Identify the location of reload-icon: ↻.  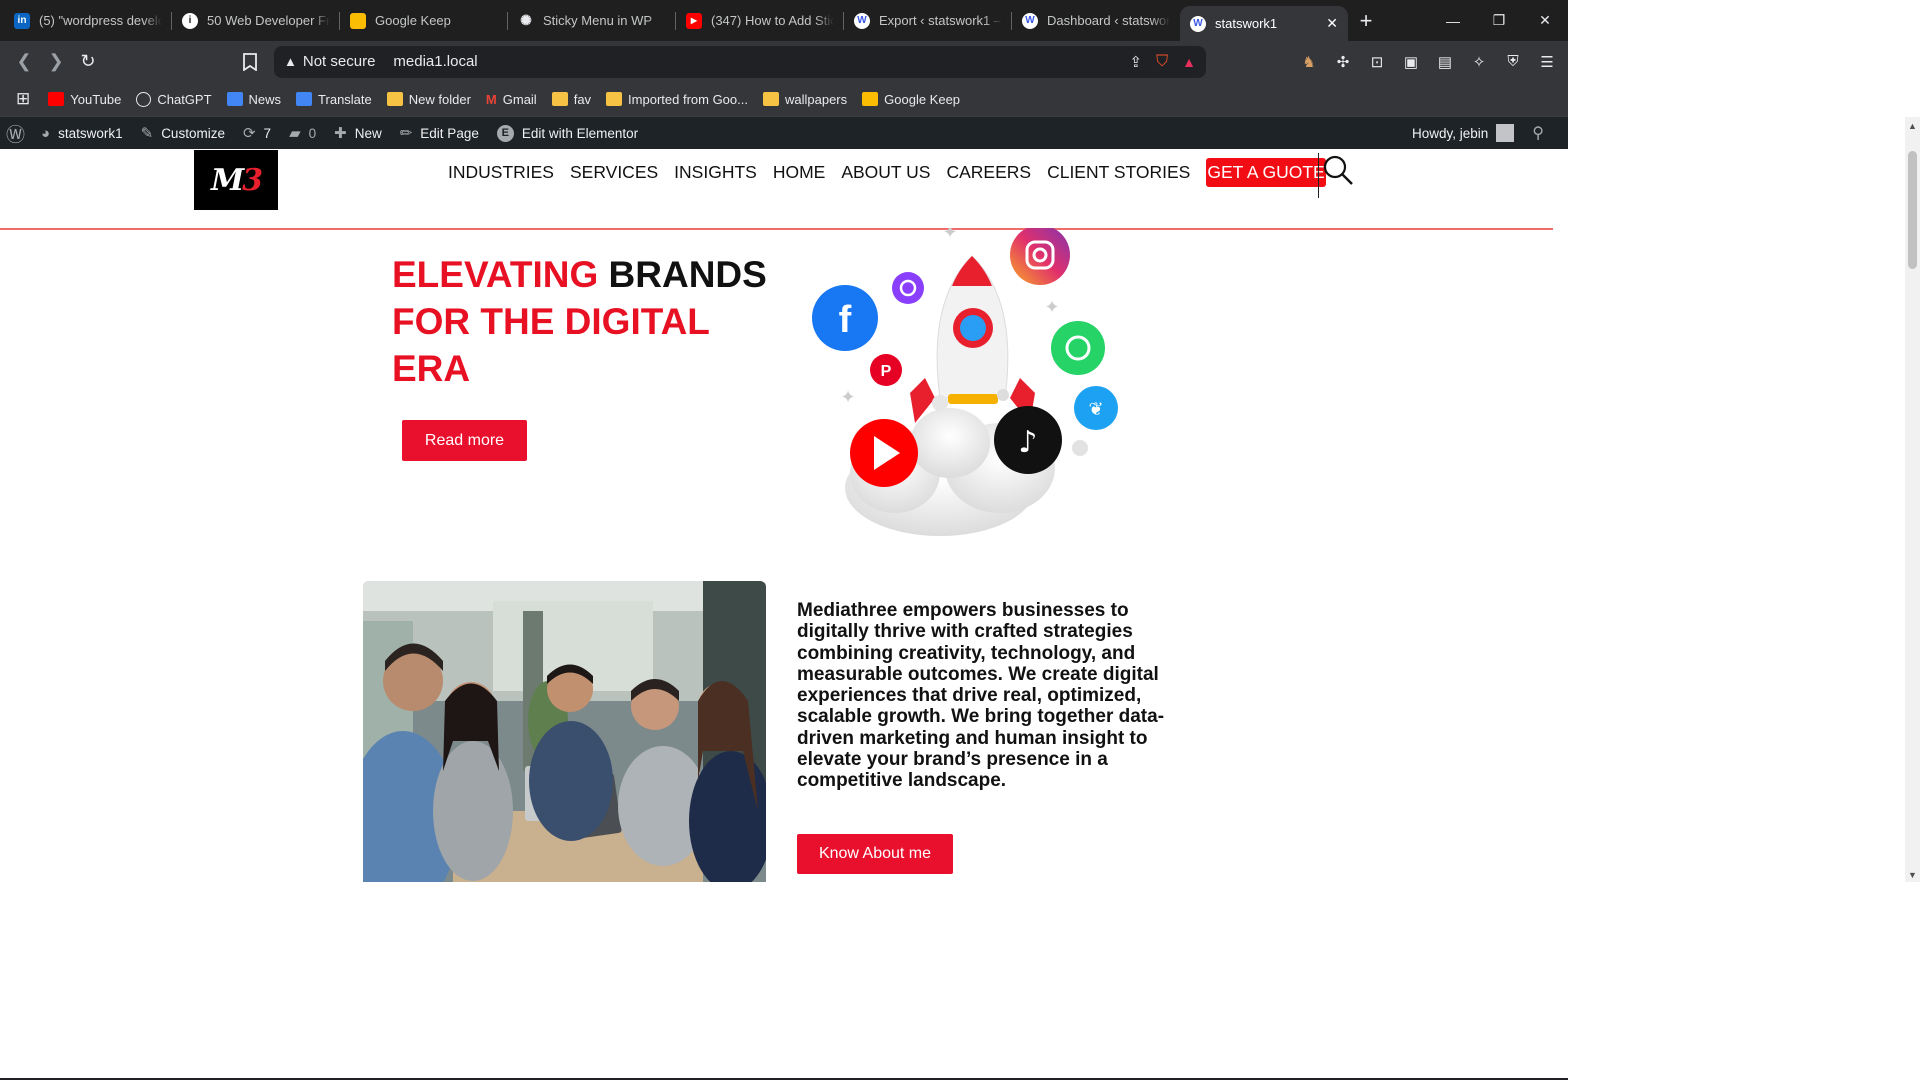
(88, 62).